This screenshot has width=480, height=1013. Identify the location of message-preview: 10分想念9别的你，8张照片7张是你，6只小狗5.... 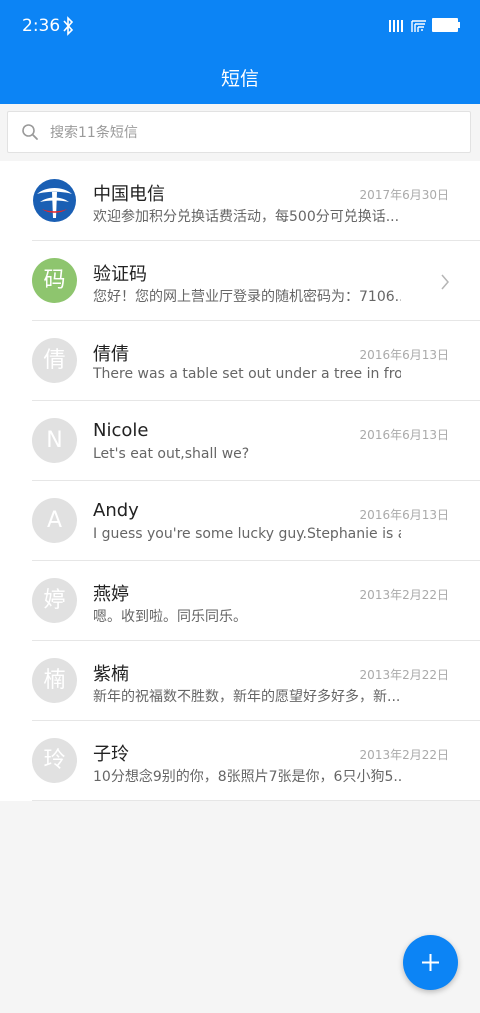
(247, 777).